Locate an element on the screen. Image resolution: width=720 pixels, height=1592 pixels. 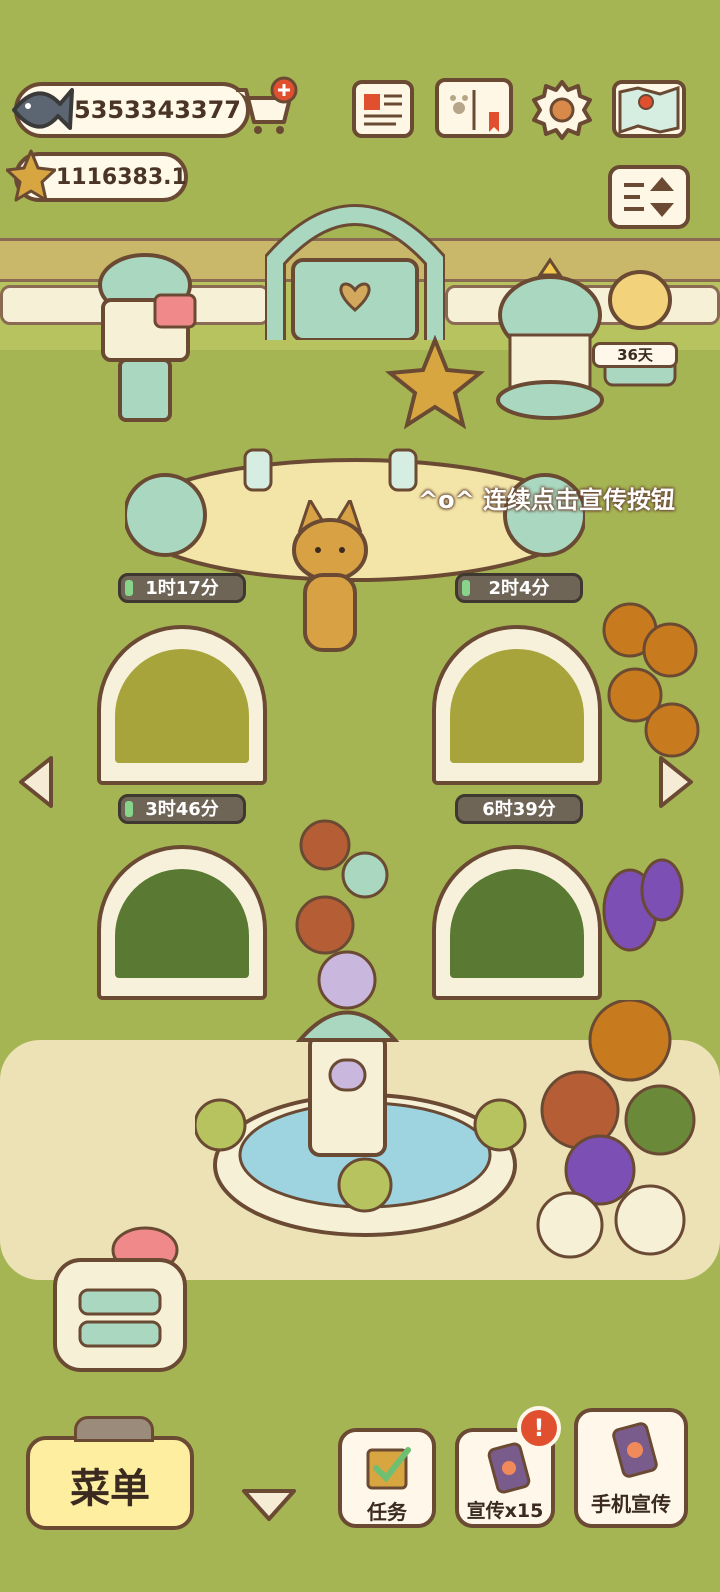
phone-promo-button-label: 手机宣传 is located at coordinates (631, 1504).